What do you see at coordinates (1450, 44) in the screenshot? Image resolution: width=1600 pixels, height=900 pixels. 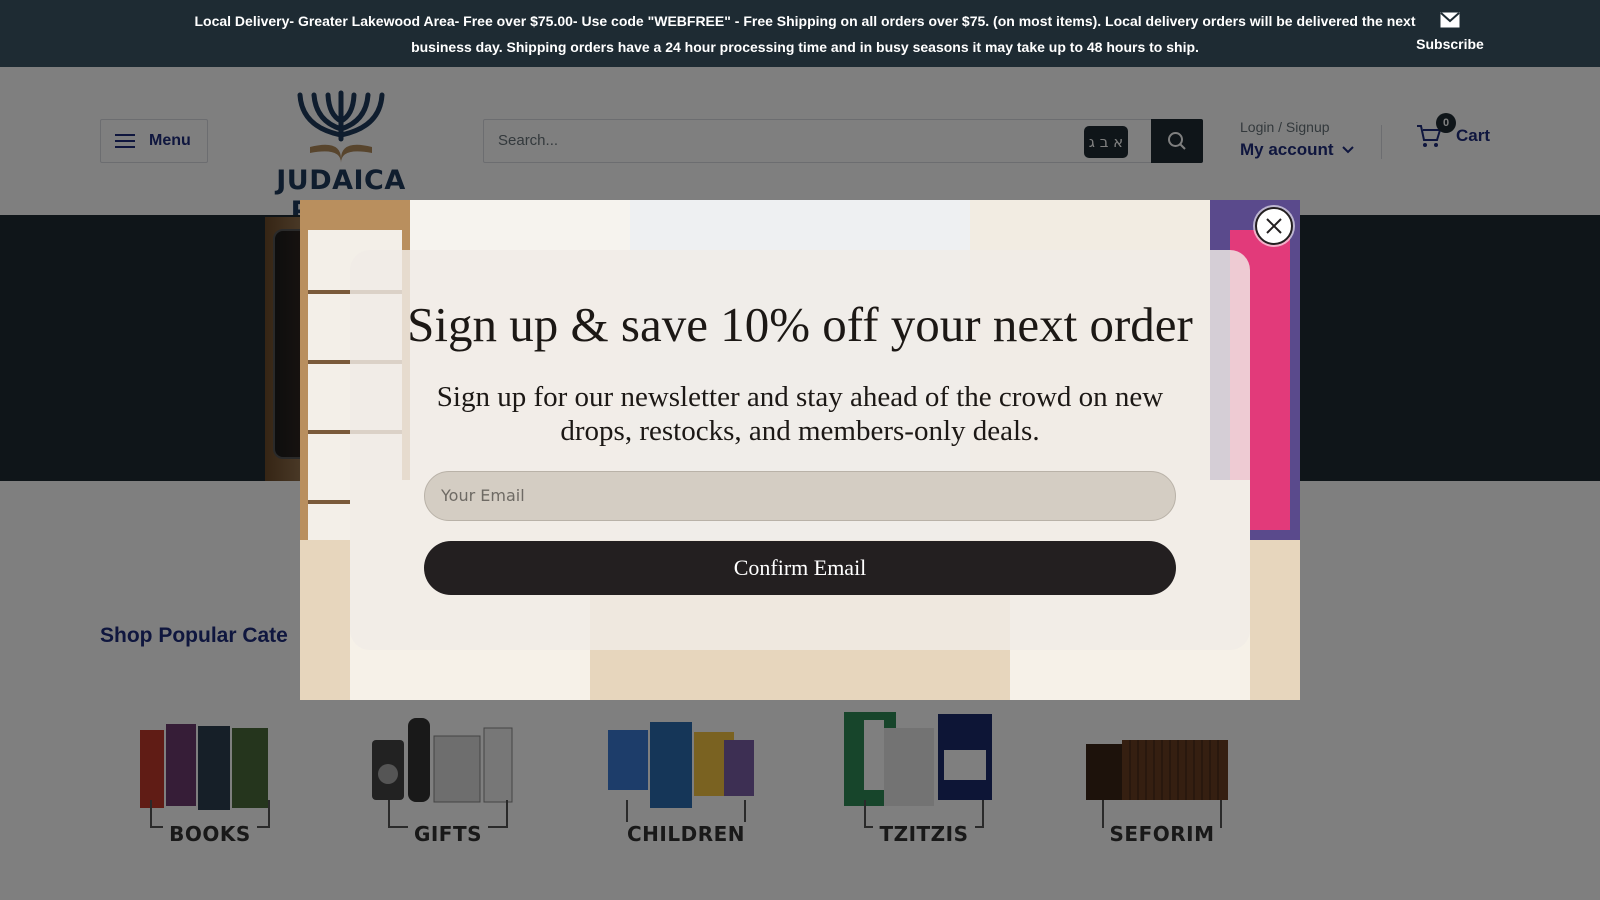 I see `subscribe-label: Subscribe` at bounding box center [1450, 44].